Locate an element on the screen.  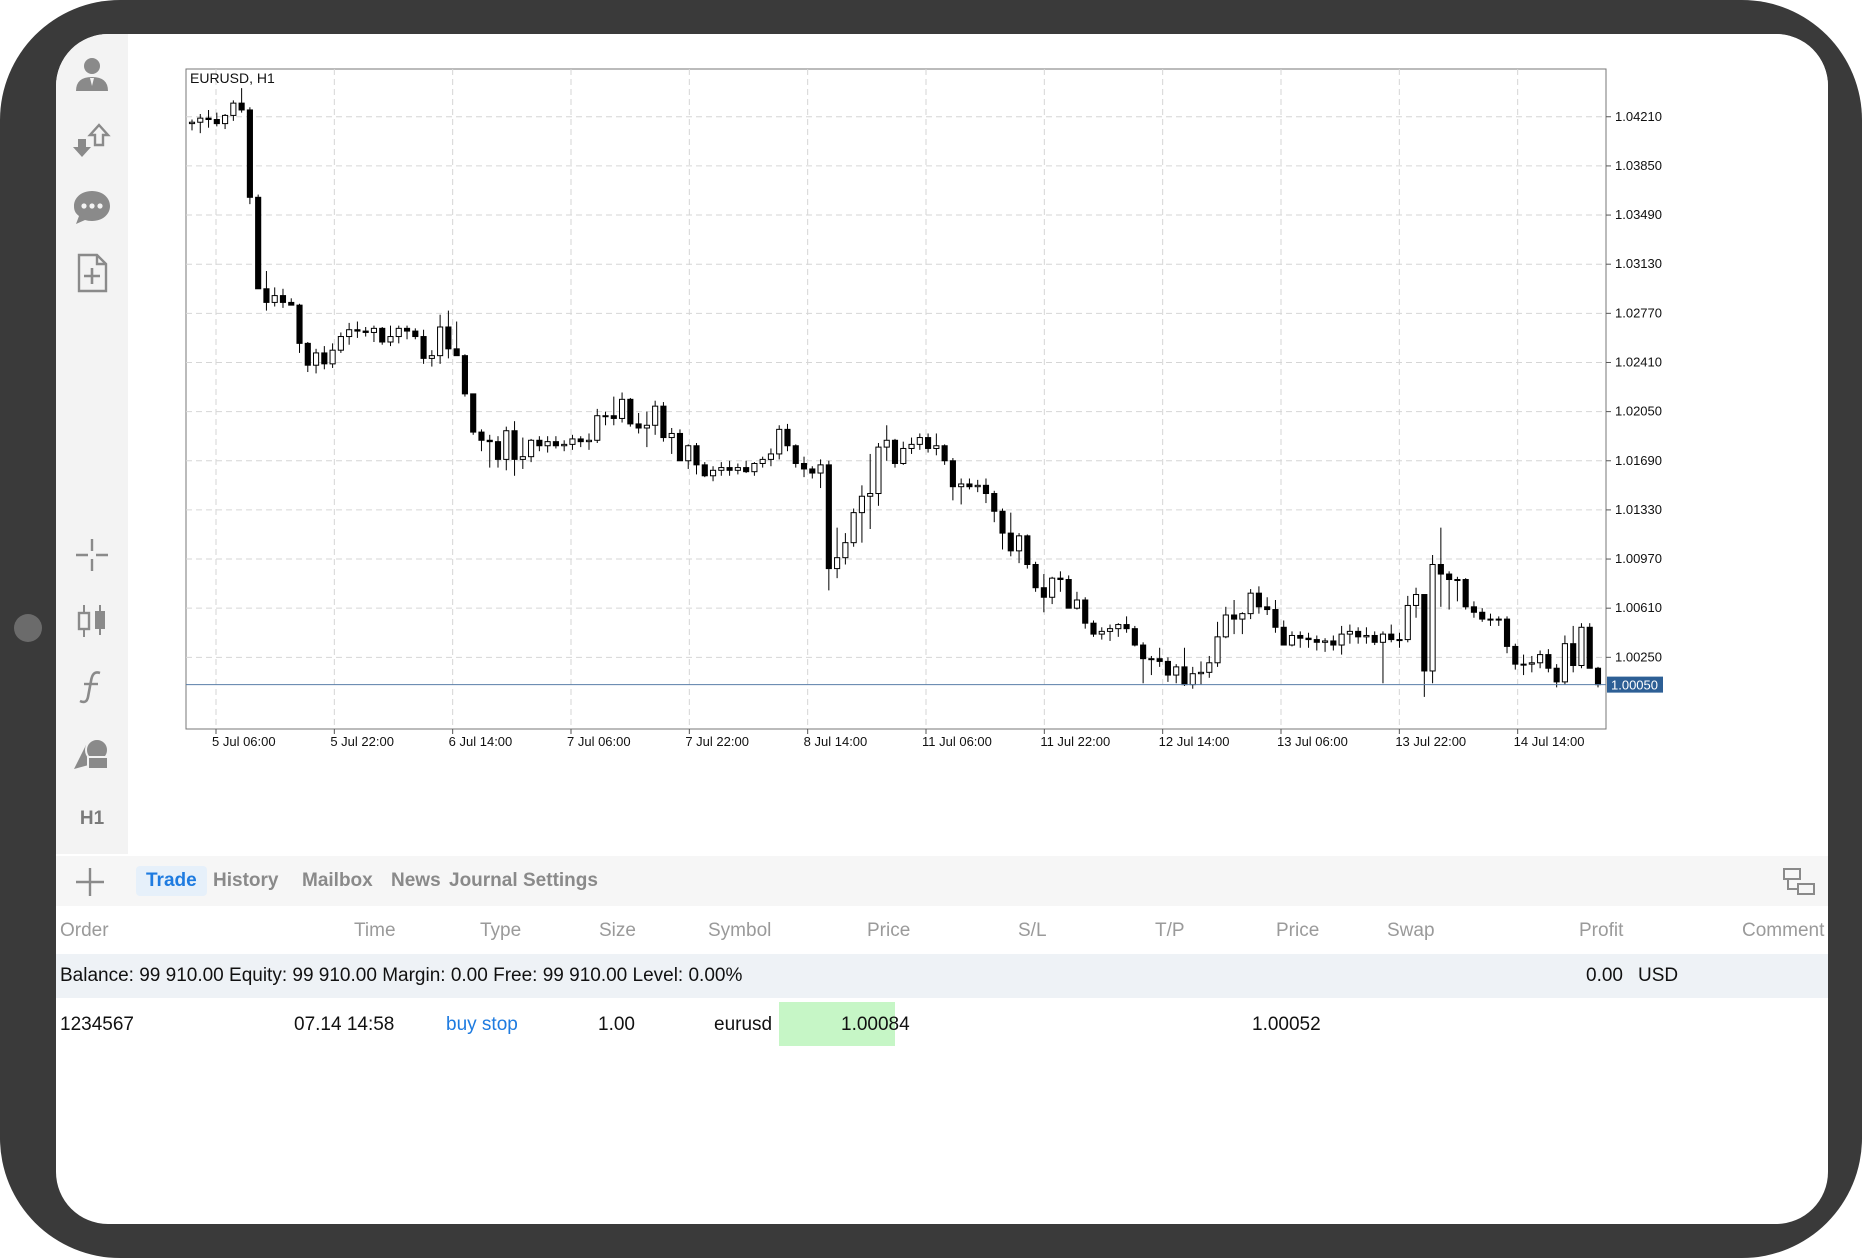
objects-icon is located at coordinates (92, 753).